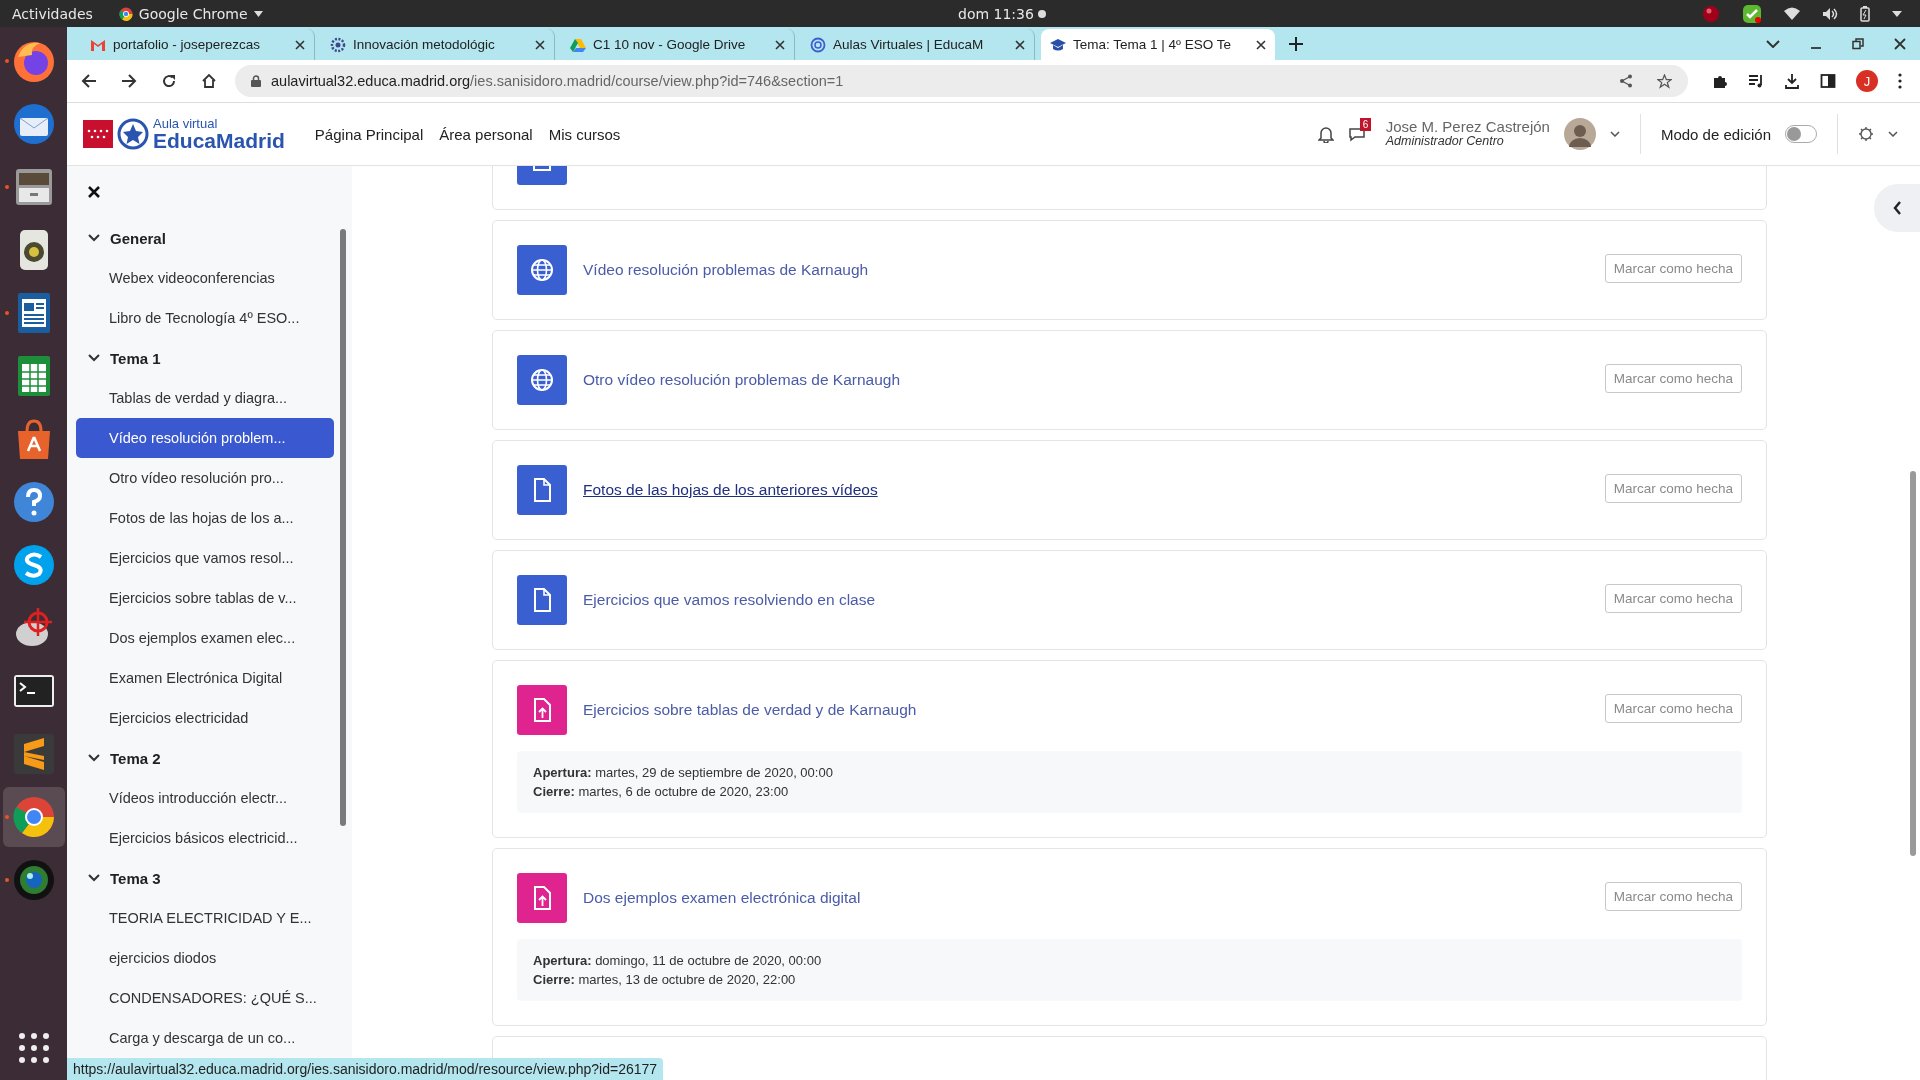  Describe the element at coordinates (1058, 44) in the screenshot. I see `graduation-cap-icon` at that location.